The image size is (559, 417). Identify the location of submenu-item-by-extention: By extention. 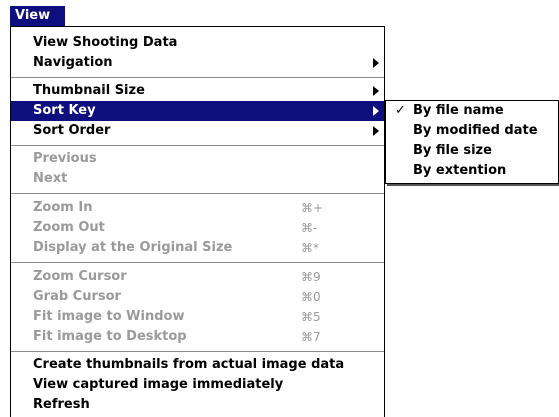
(472, 171).